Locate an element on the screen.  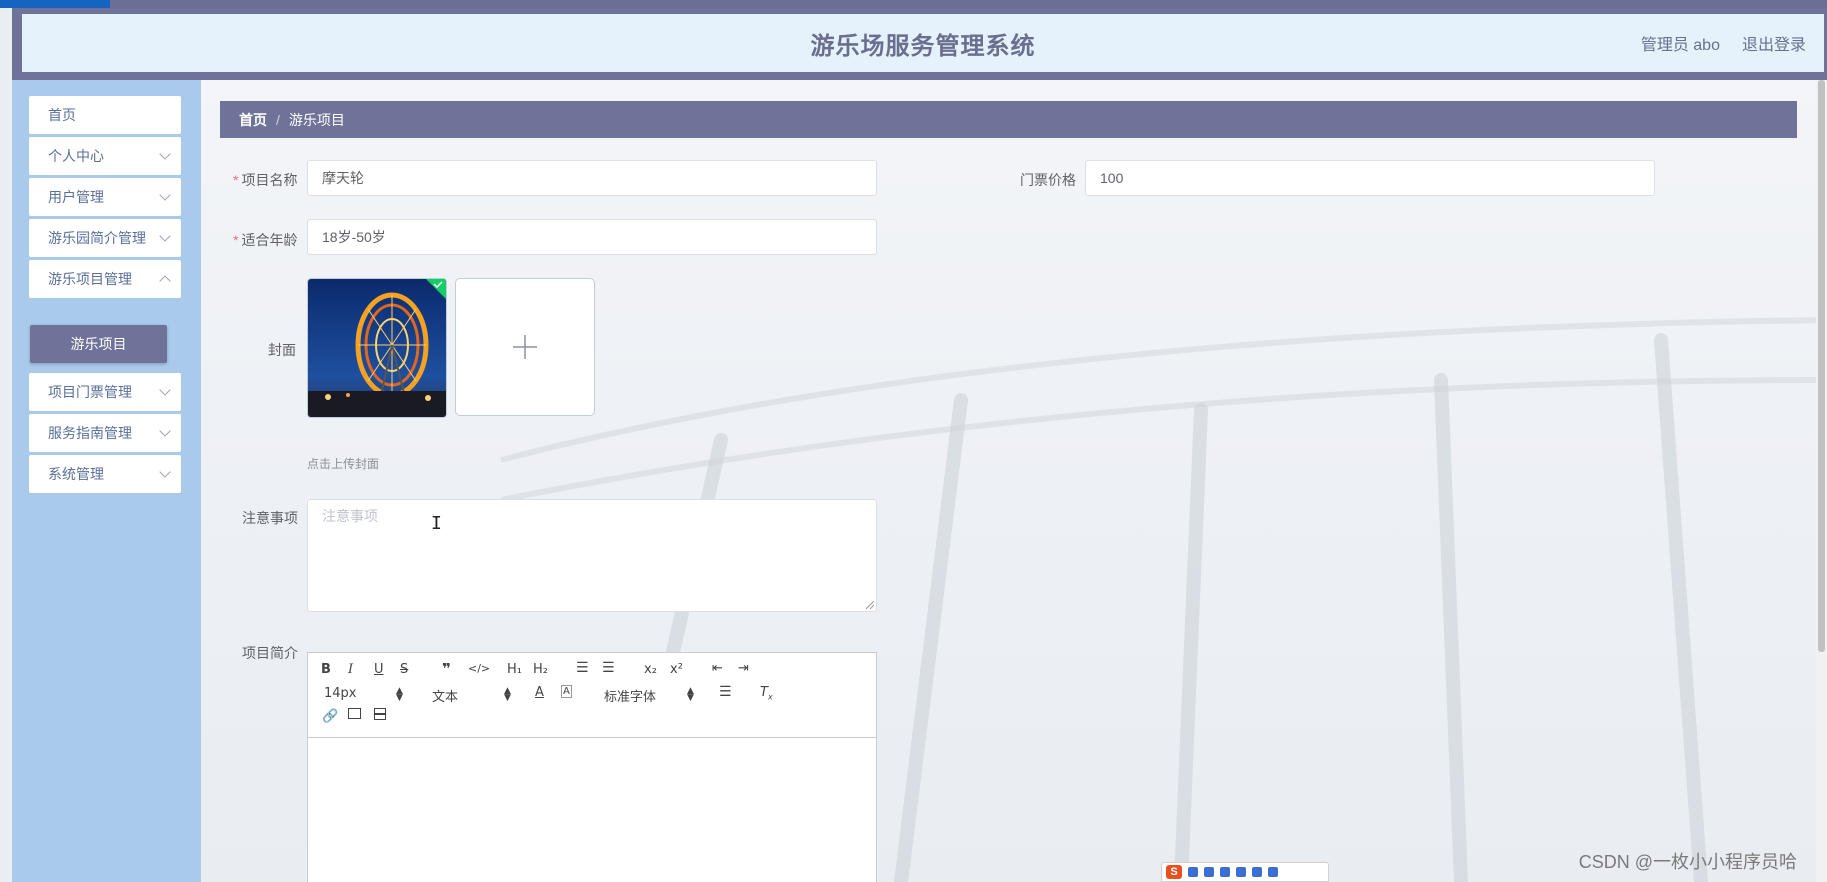
ime-punct-icon is located at coordinates (1209, 872).